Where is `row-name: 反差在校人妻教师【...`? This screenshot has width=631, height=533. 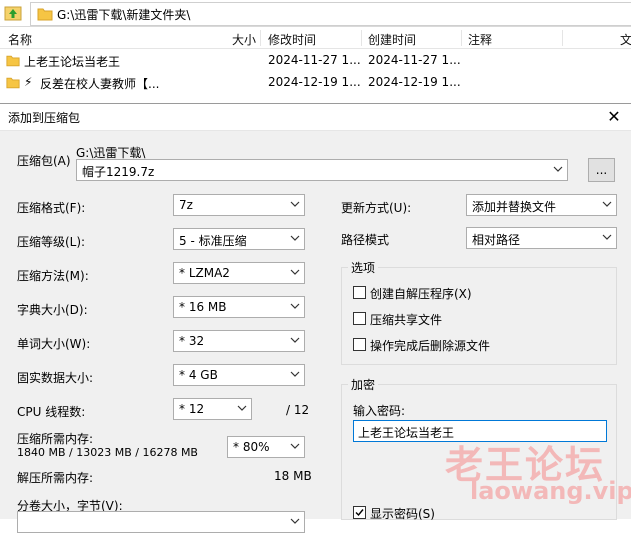
row-name: 反差在校人妻教师【... is located at coordinates (100, 84).